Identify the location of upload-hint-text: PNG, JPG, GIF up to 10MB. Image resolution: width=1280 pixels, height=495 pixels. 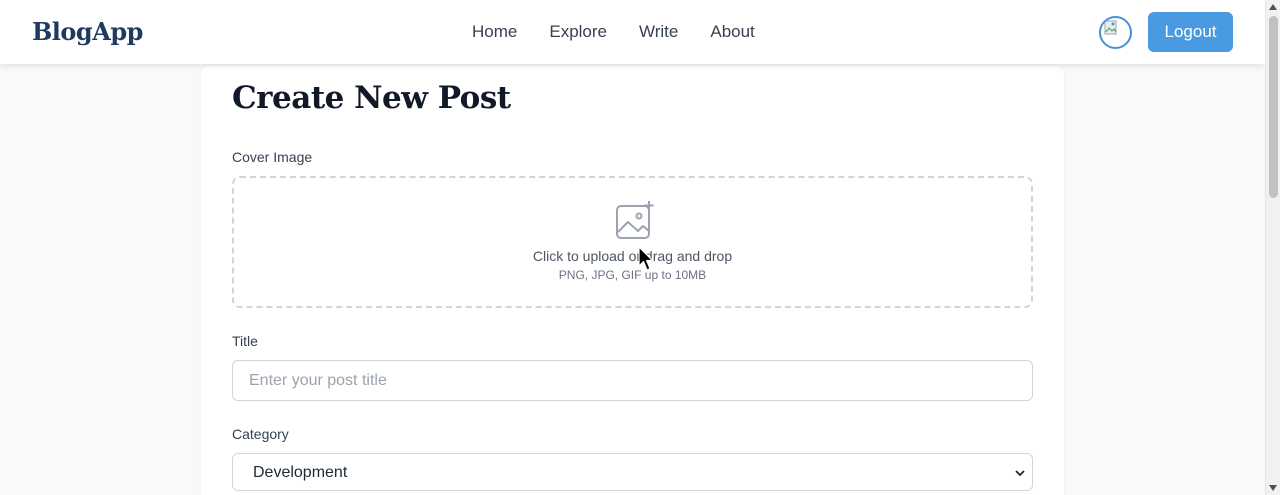
(632, 275).